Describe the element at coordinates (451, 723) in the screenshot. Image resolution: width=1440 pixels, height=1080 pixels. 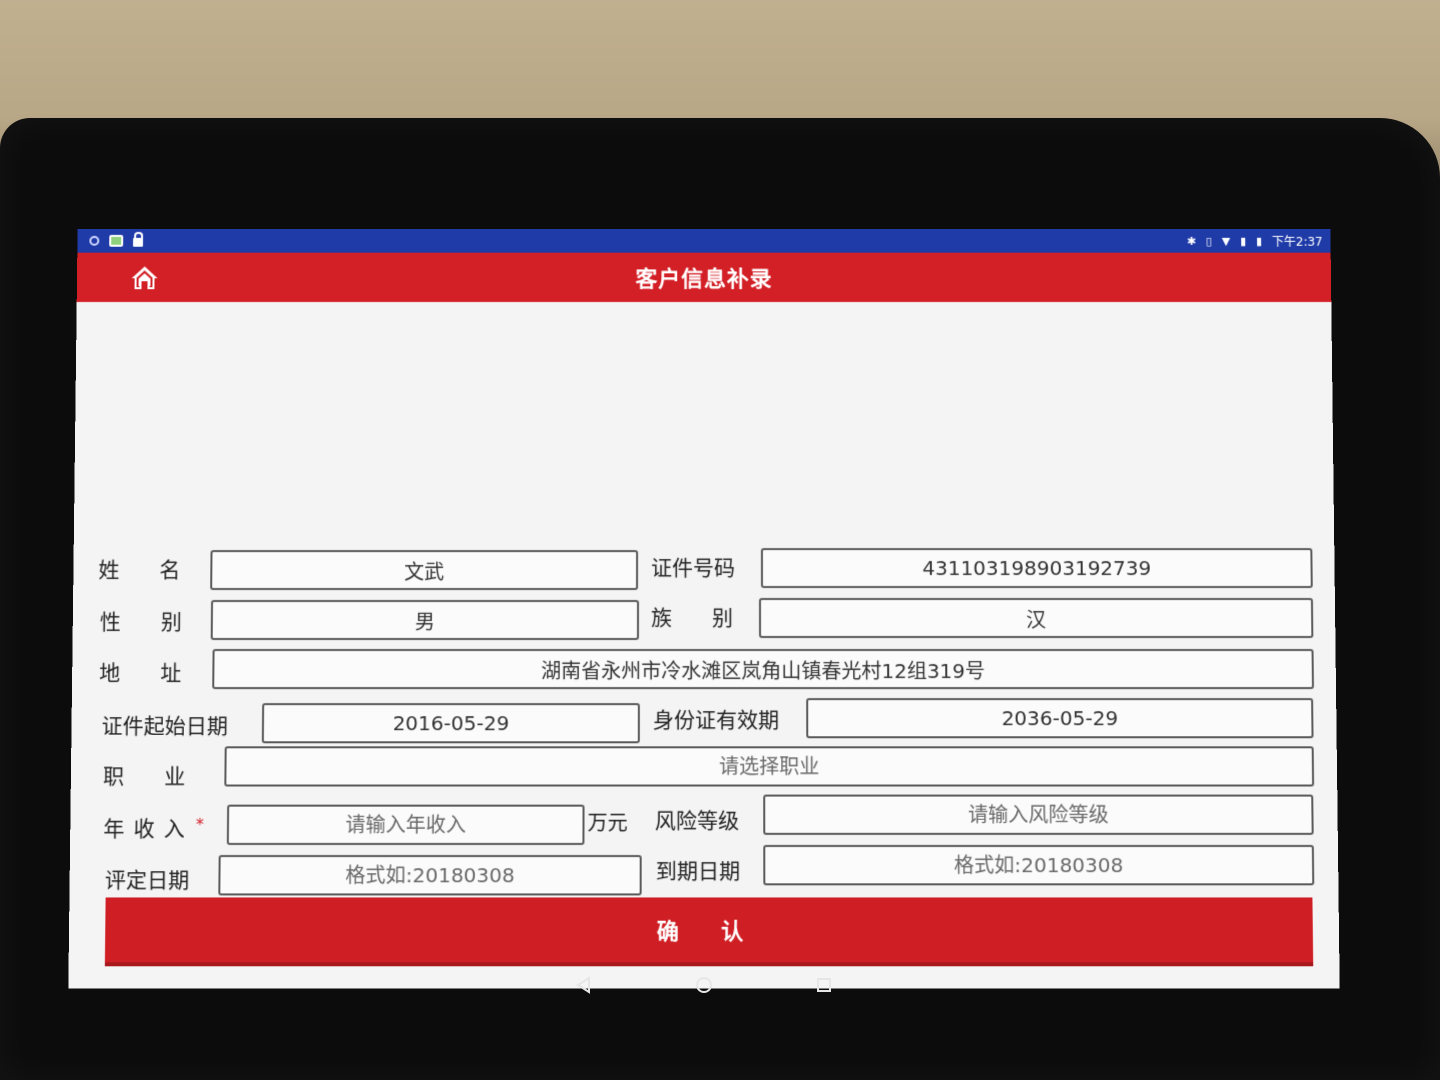
I see `id-start-date-field` at that location.